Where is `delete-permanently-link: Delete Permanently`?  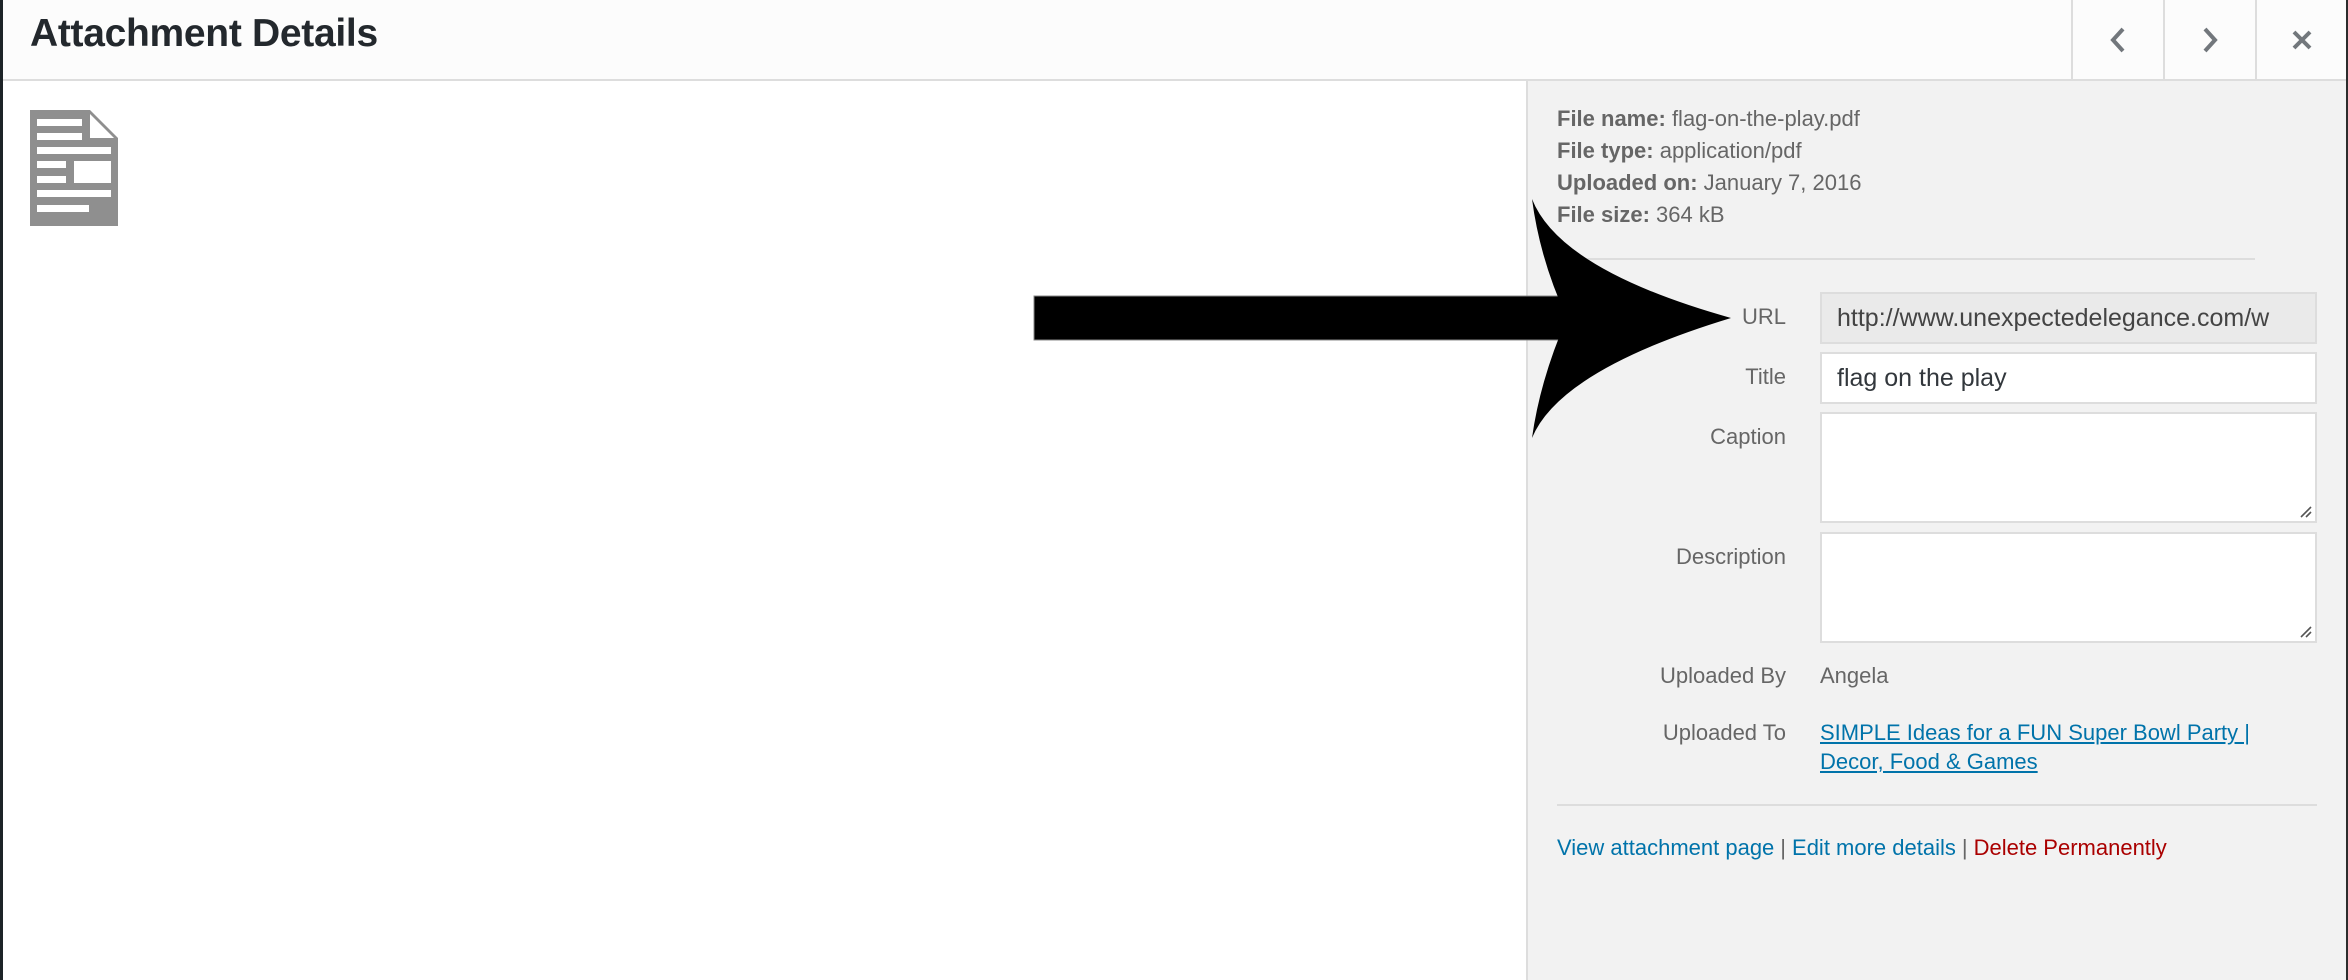 delete-permanently-link: Delete Permanently is located at coordinates (2070, 847).